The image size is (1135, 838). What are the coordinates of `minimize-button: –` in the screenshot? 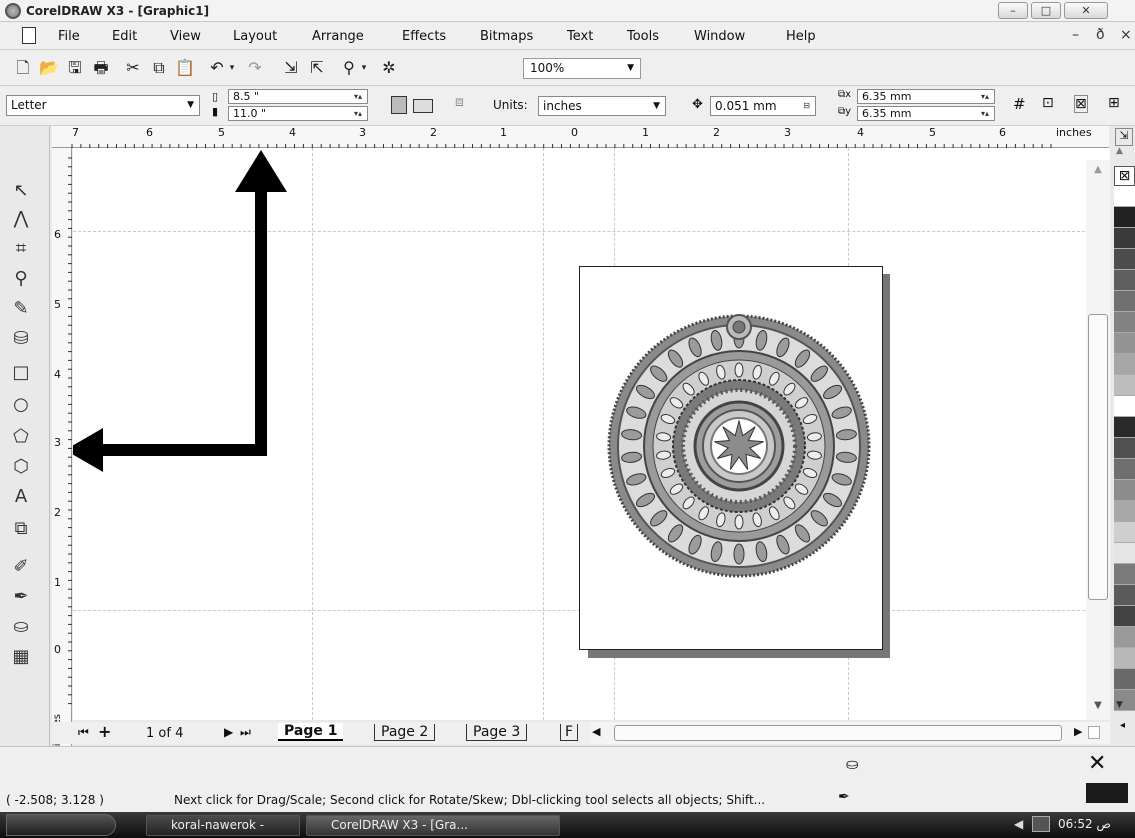 It's located at (1013, 10).